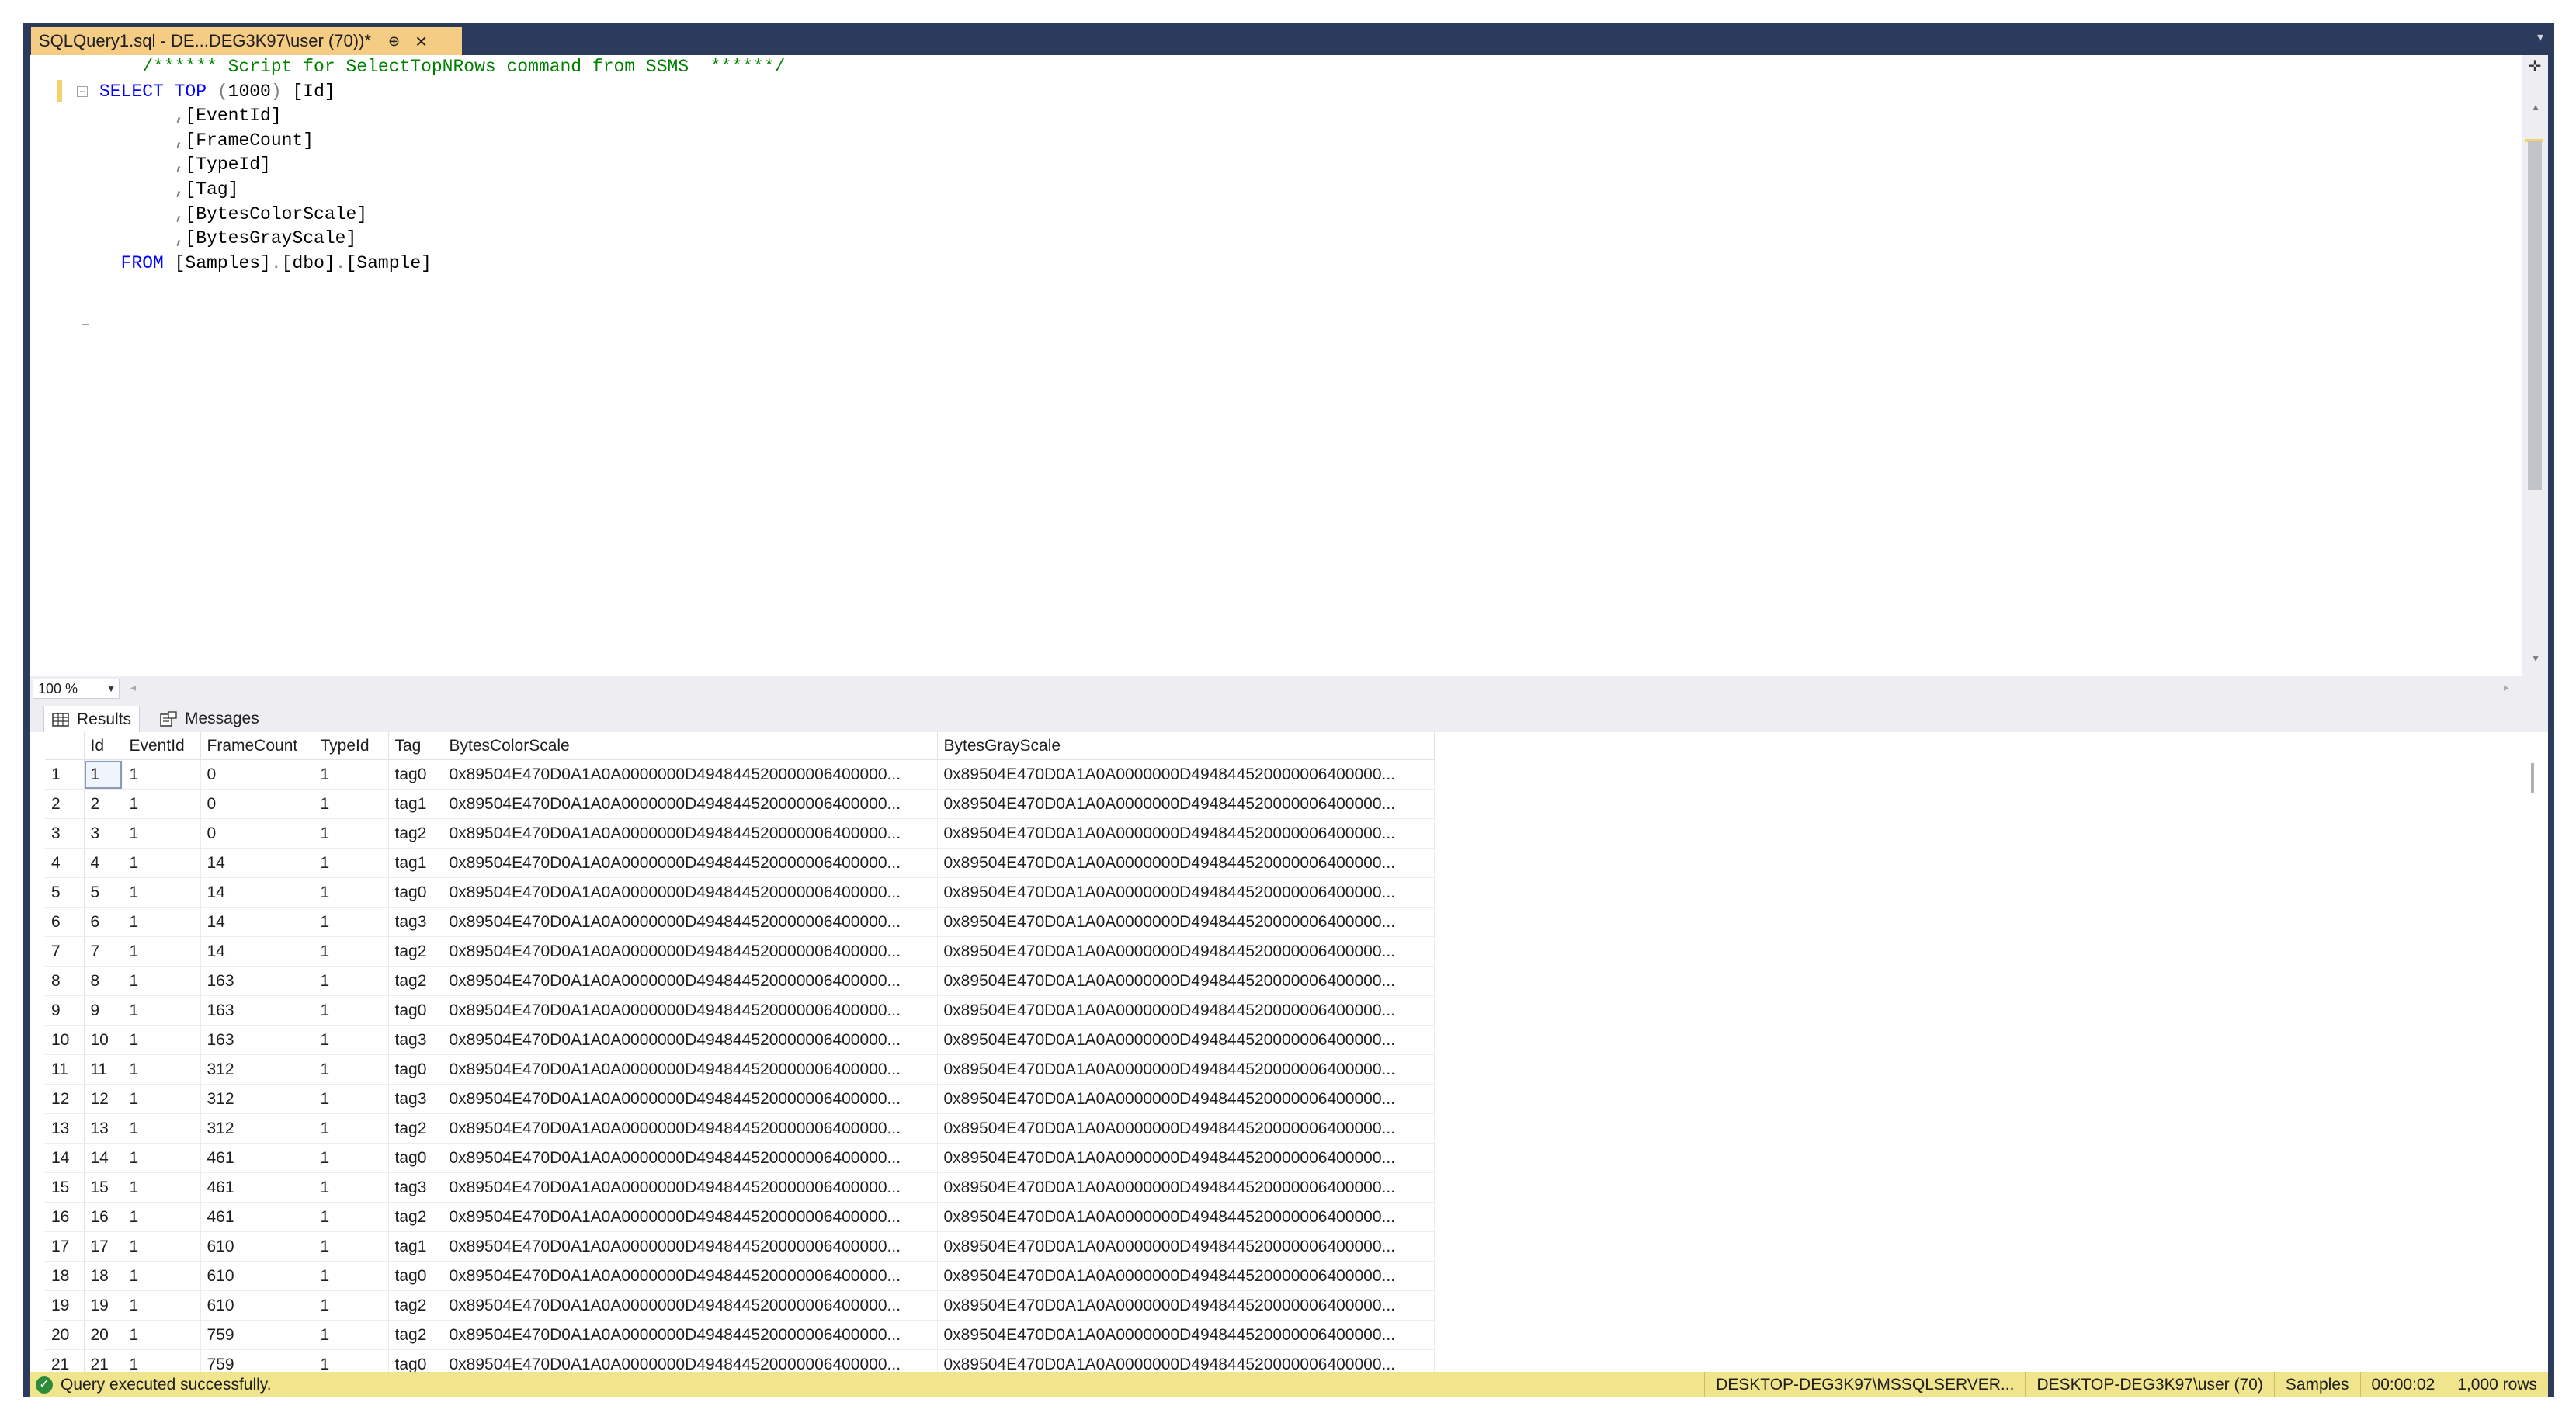 This screenshot has width=2576, height=1406. What do you see at coordinates (103, 863) in the screenshot?
I see `grid-cell: 4` at bounding box center [103, 863].